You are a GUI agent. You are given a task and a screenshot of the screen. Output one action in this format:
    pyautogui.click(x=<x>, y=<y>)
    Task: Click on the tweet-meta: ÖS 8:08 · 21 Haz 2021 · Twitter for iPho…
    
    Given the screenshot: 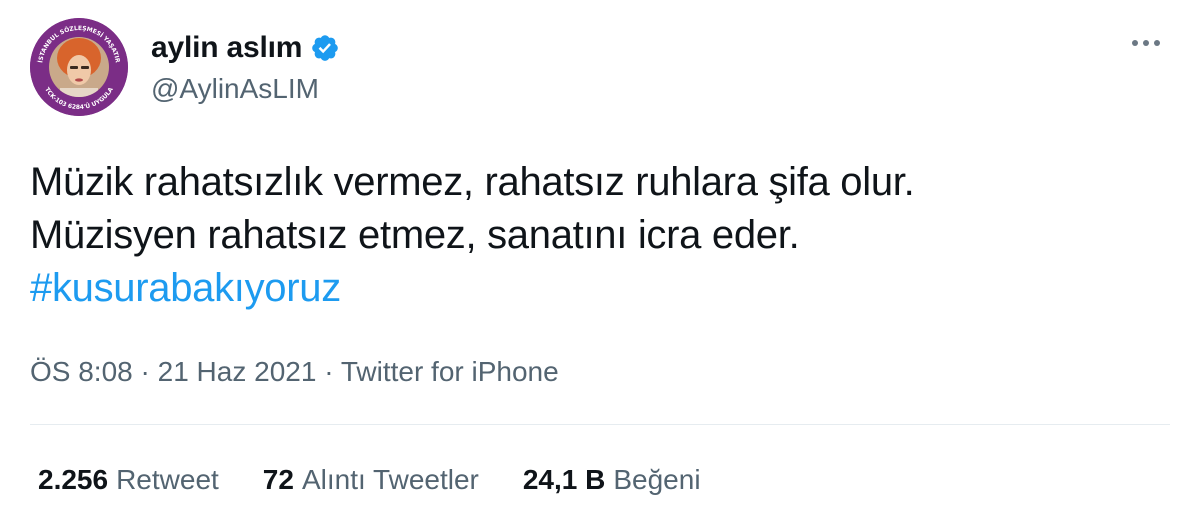 What is the action you would take?
    pyautogui.click(x=294, y=372)
    